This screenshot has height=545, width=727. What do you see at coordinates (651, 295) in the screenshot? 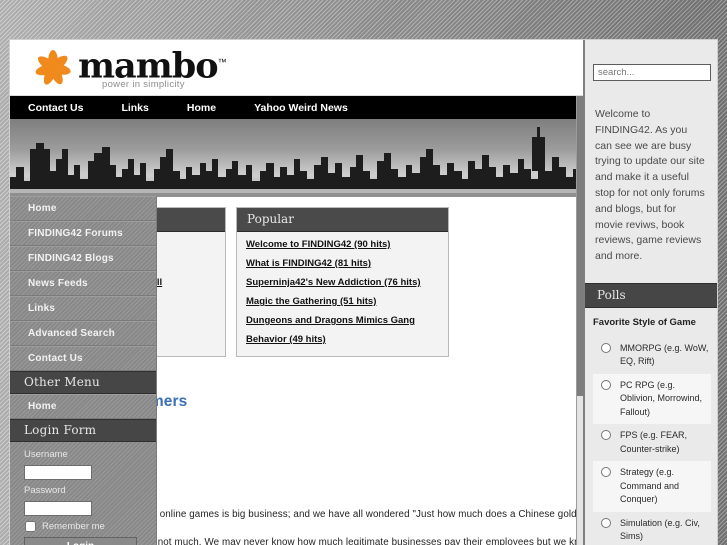
I see `polls-section-title: Polls` at bounding box center [651, 295].